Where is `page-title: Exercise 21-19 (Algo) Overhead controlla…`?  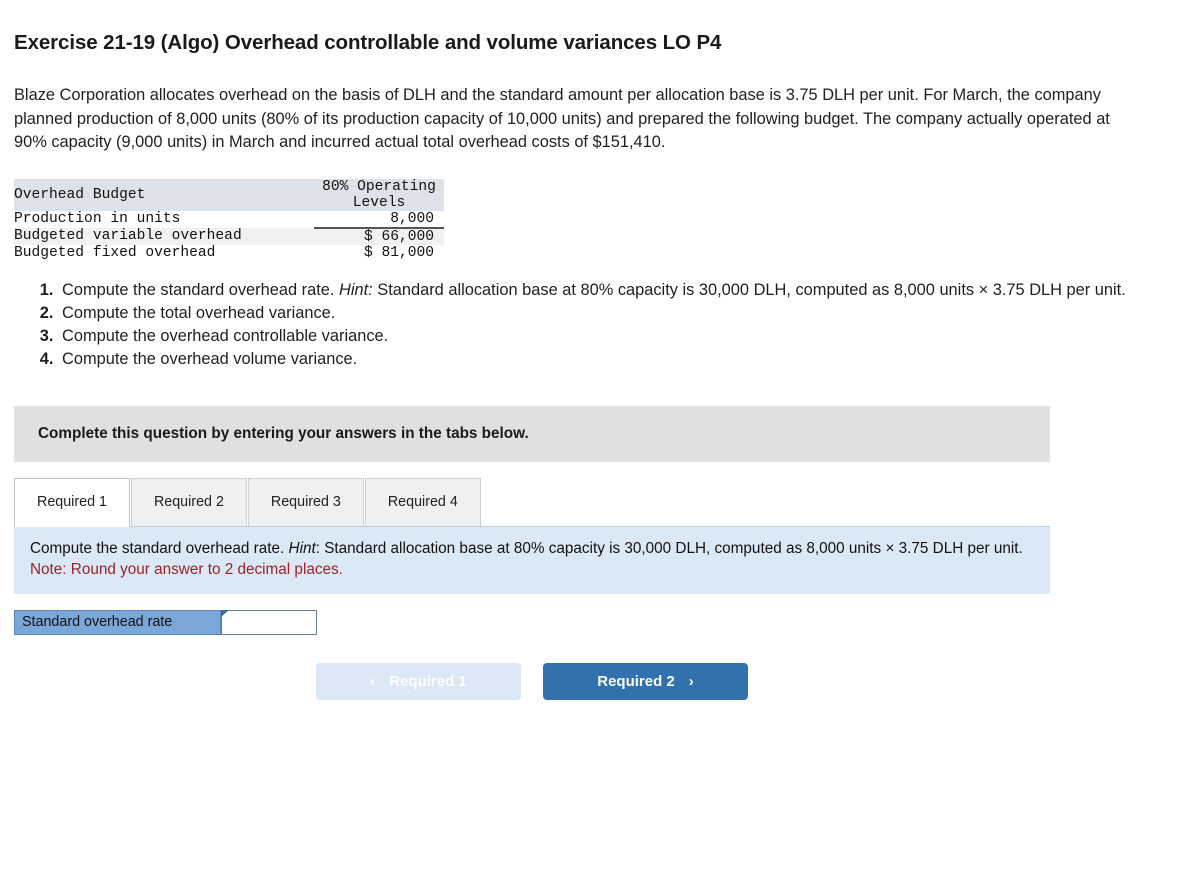 page-title: Exercise 21-19 (Algo) Overhead controlla… is located at coordinates (368, 42).